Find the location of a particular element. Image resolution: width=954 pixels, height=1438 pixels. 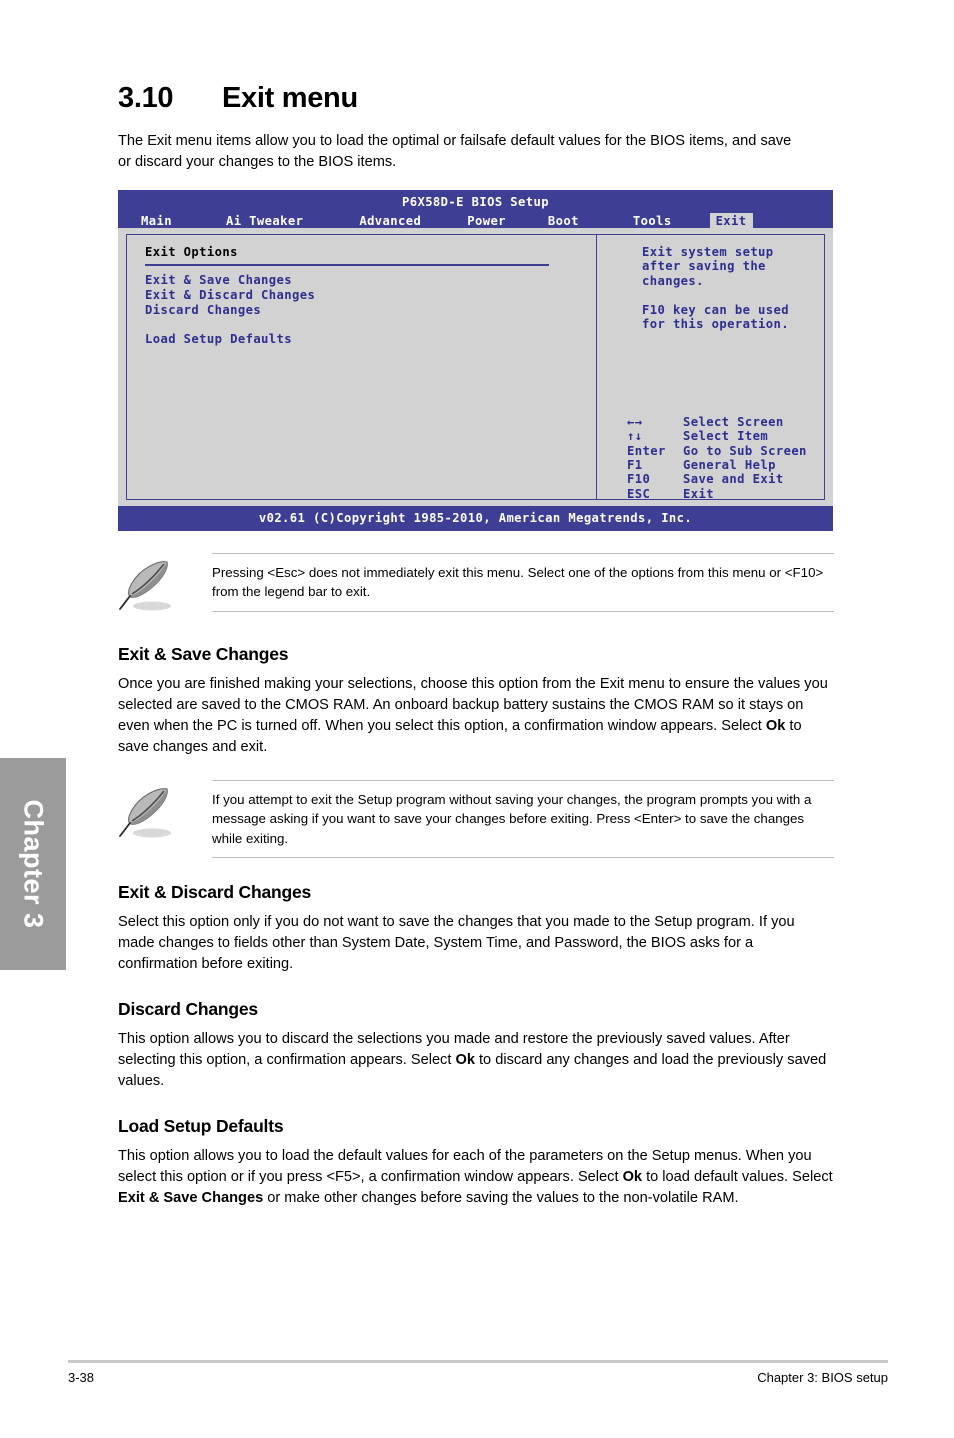

chapter-side-tab-label: Chapter 3 is located at coordinates (33, 864).